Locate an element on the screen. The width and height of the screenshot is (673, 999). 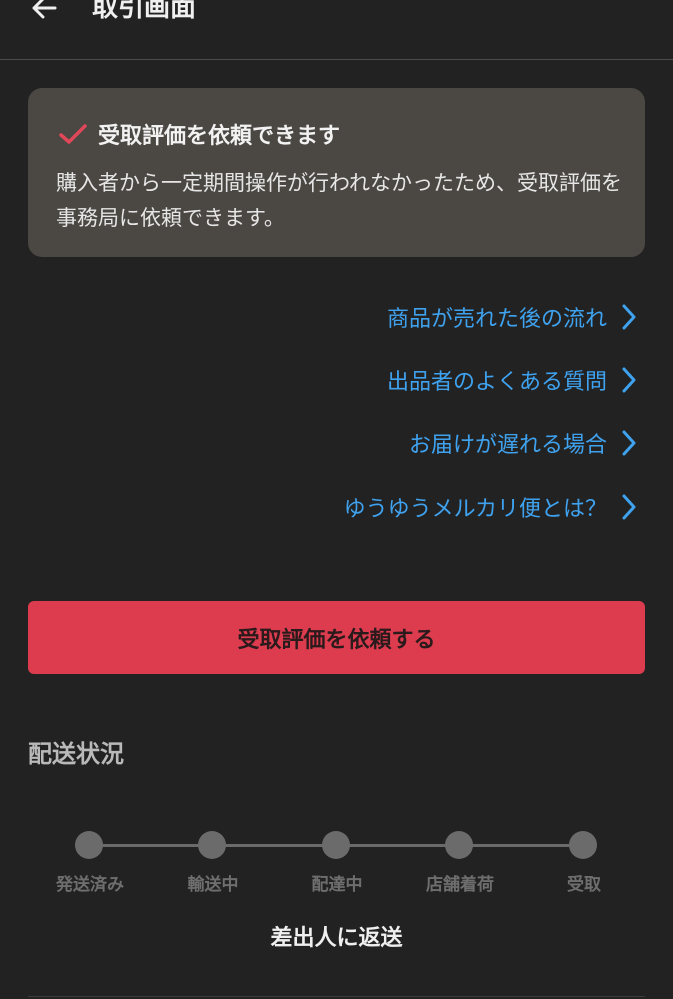
link-yuyu-mercari-bin: ゆうゆうメルカリ便とは？ is located at coordinates (490, 507).